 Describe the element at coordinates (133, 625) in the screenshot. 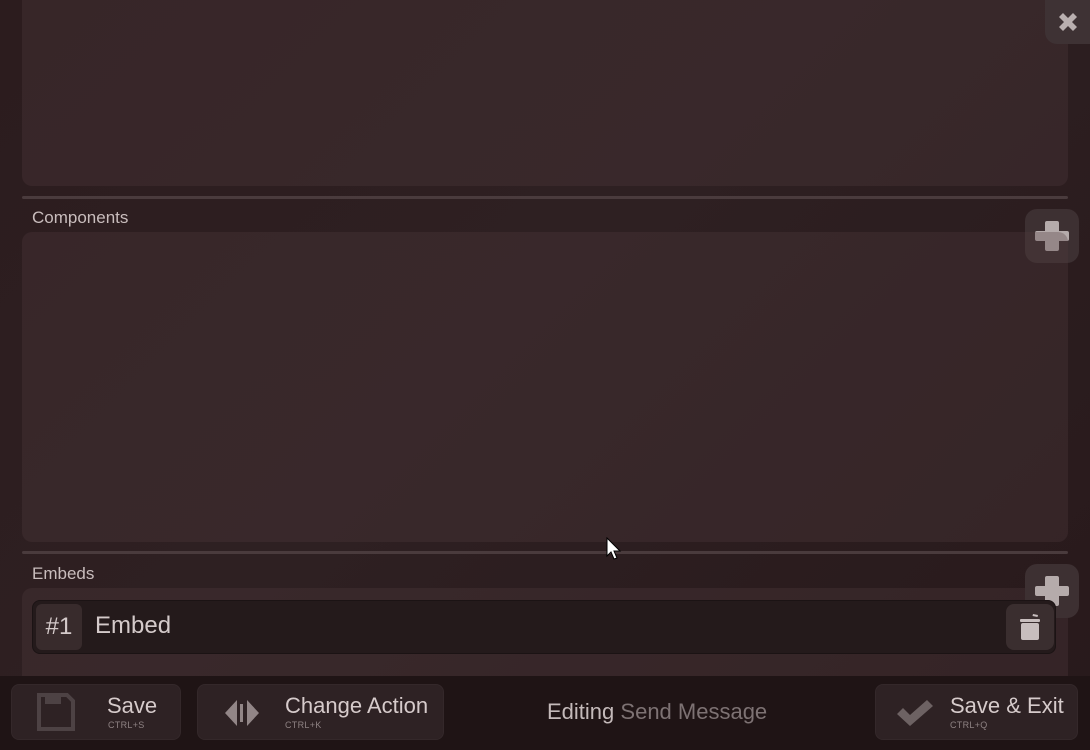

I see `embed-title: Embed` at that location.